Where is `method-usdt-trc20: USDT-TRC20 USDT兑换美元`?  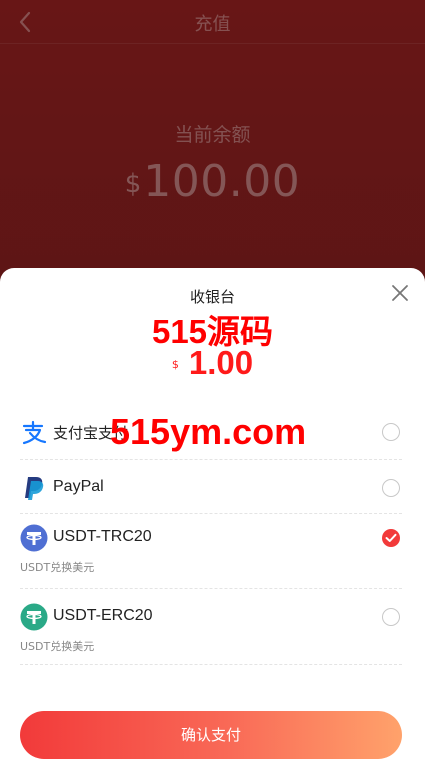
method-usdt-trc20: USDT-TRC20 USDT兑换美元 is located at coordinates (211, 551).